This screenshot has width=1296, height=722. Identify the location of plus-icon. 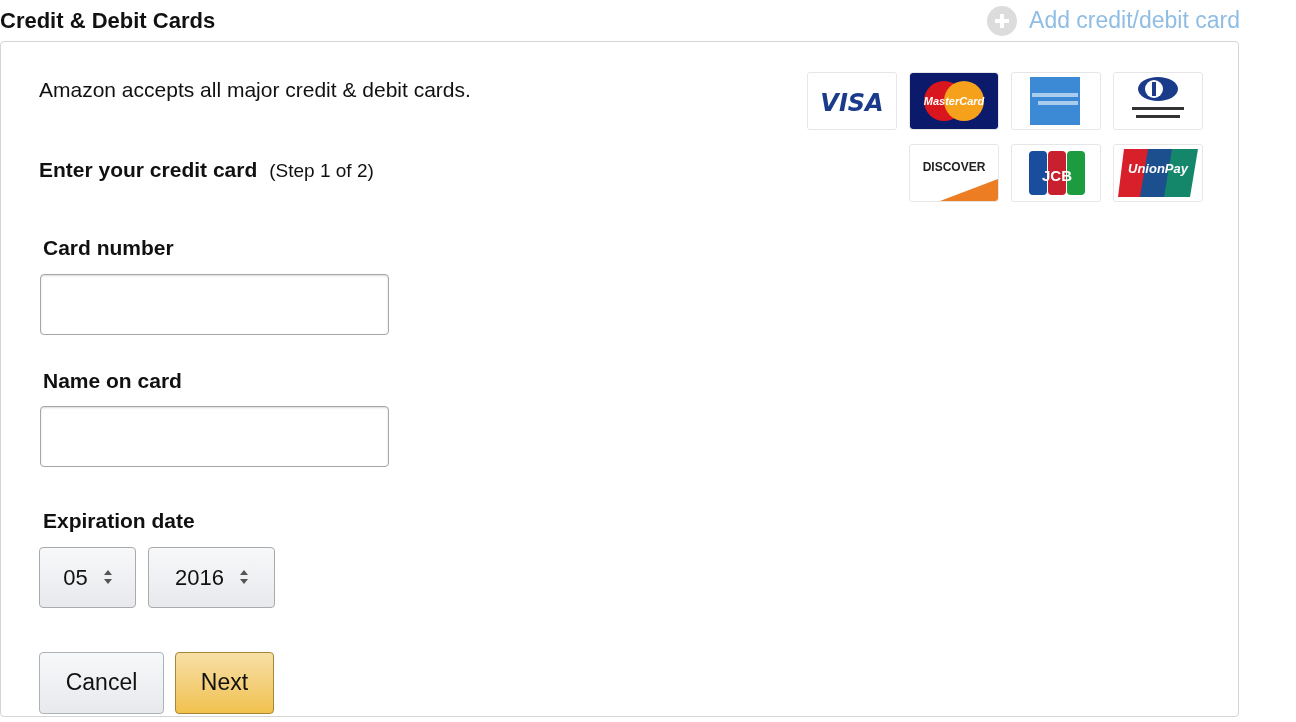
(1002, 20).